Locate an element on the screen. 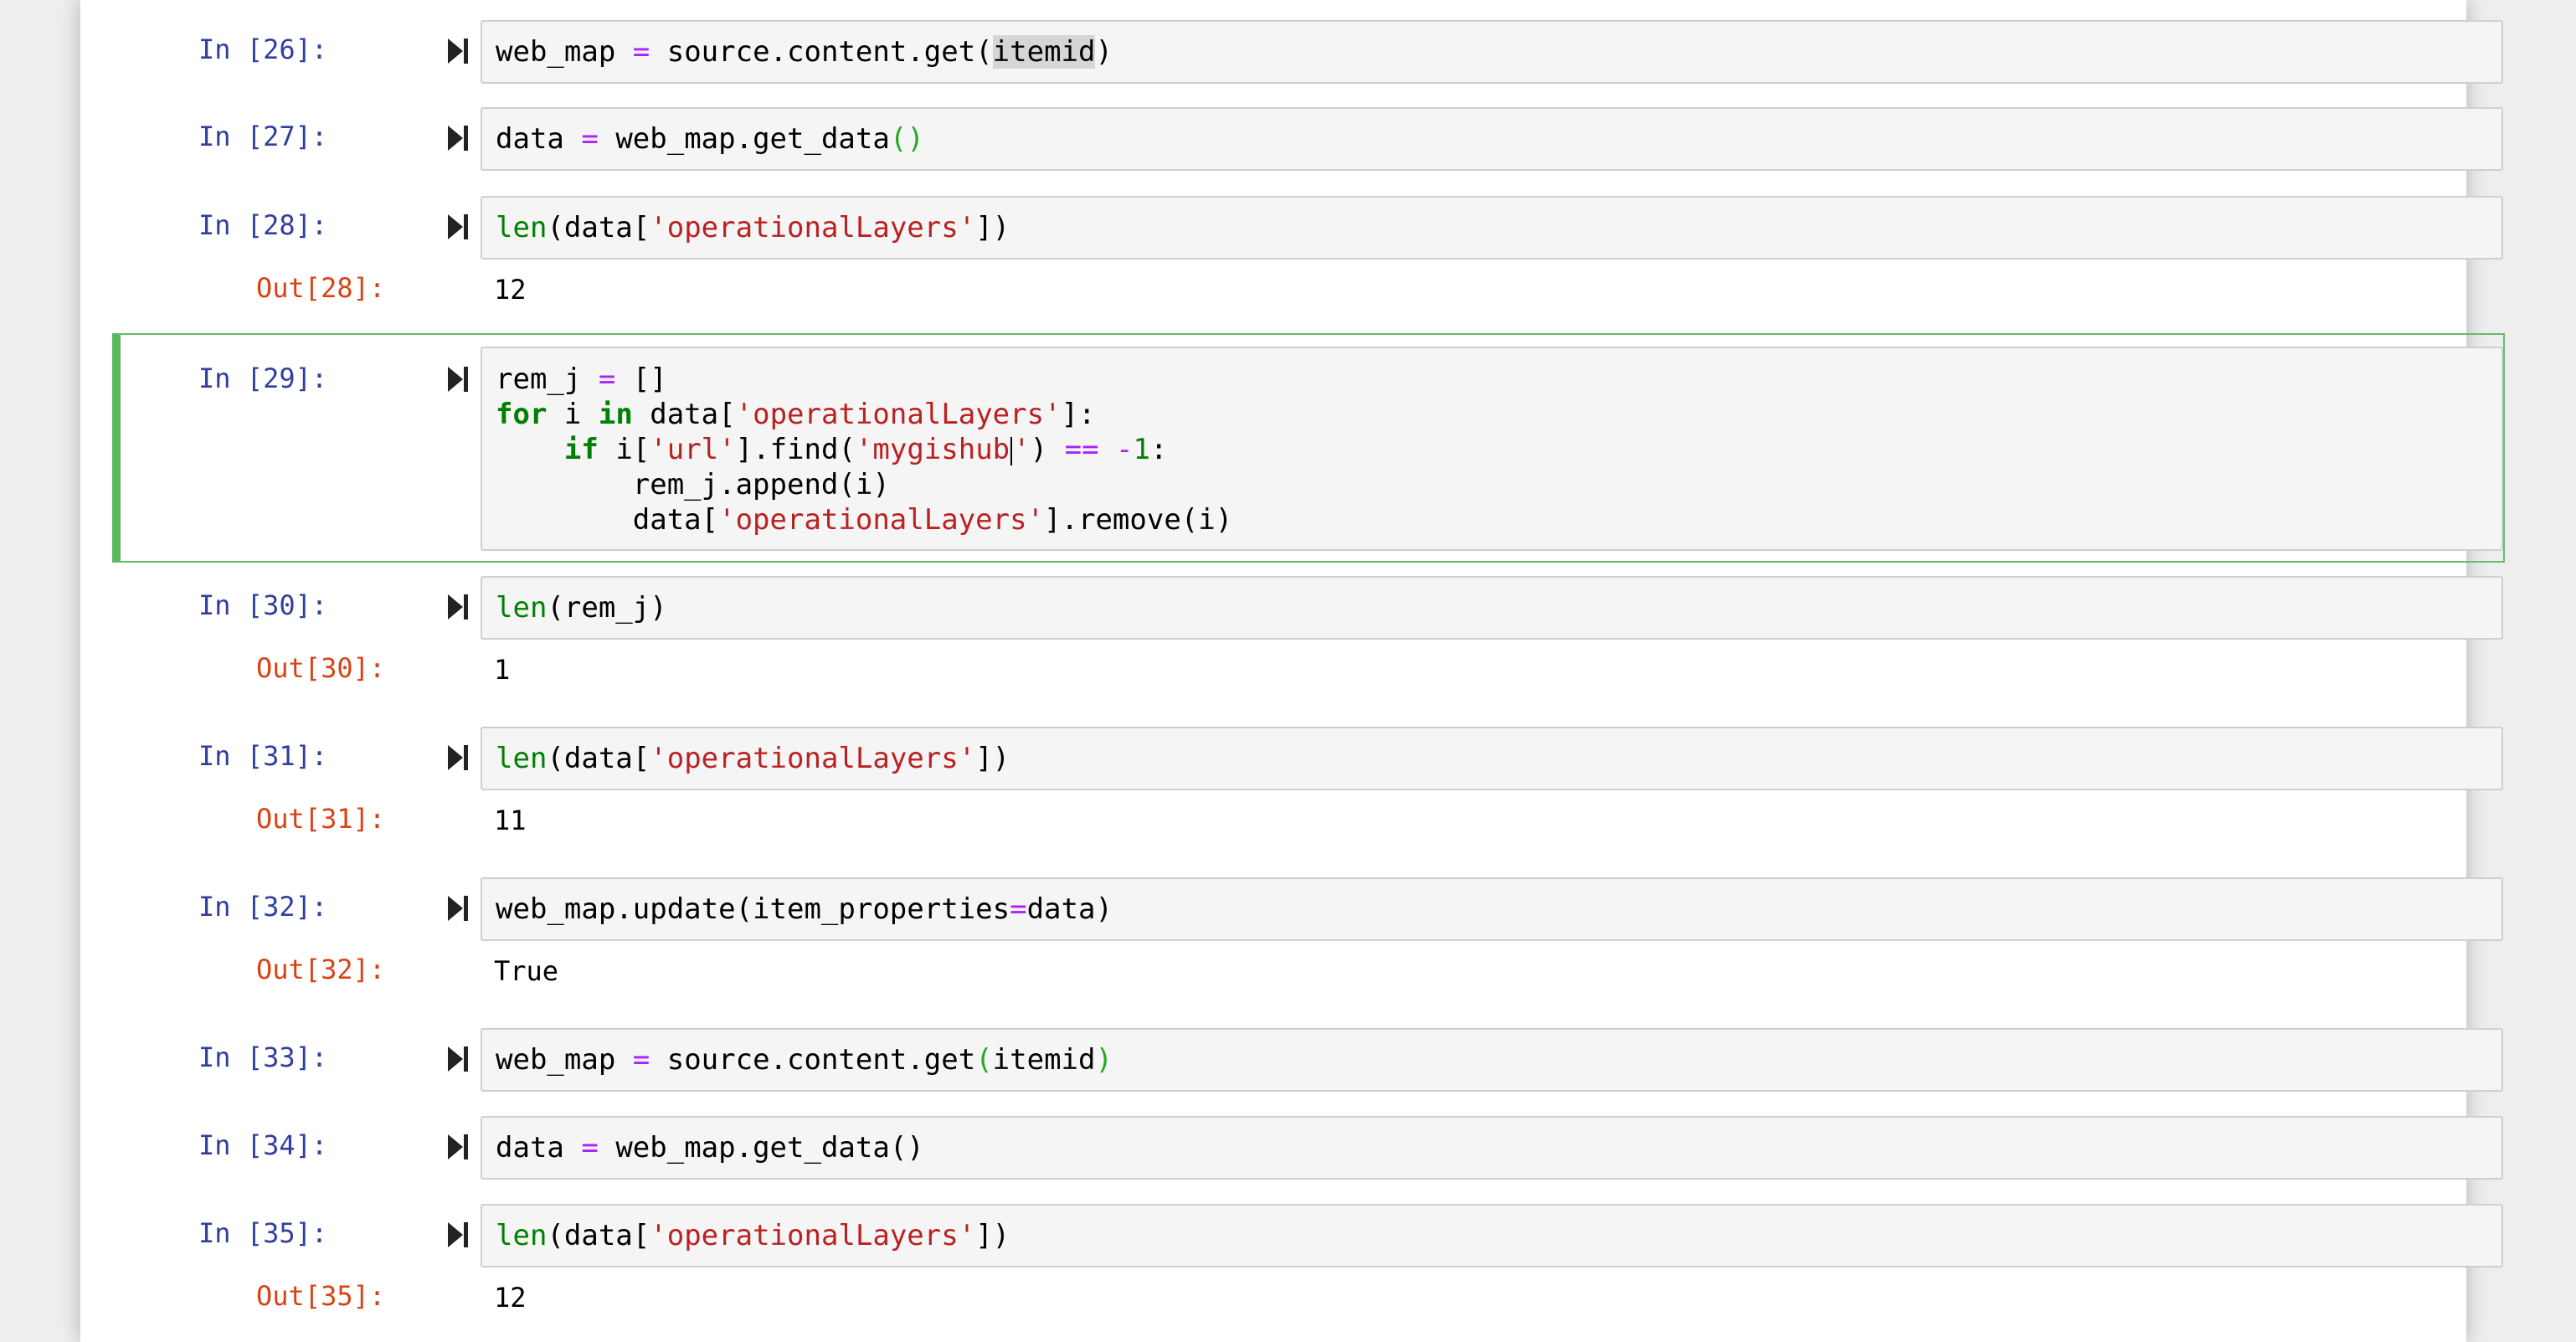 This screenshot has height=1342, width=2576. output-prompt: Out[31]: is located at coordinates (321, 819).